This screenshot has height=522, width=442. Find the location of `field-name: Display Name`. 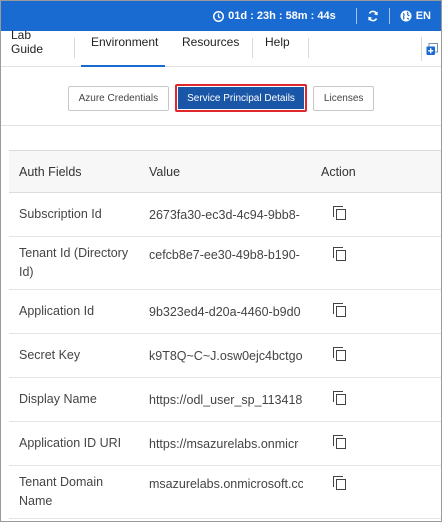

field-name: Display Name is located at coordinates (73, 399).